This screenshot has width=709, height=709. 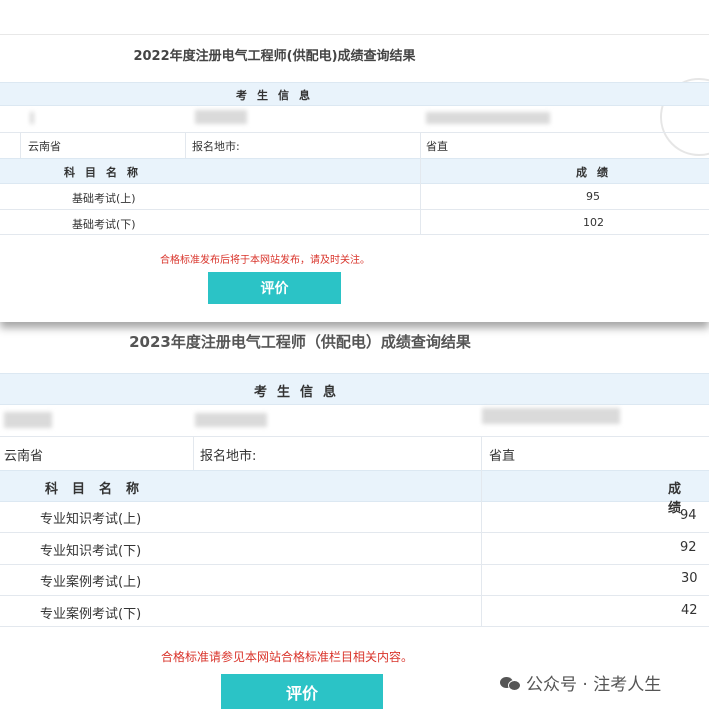 I want to click on score-cell: 92, so click(x=688, y=547).